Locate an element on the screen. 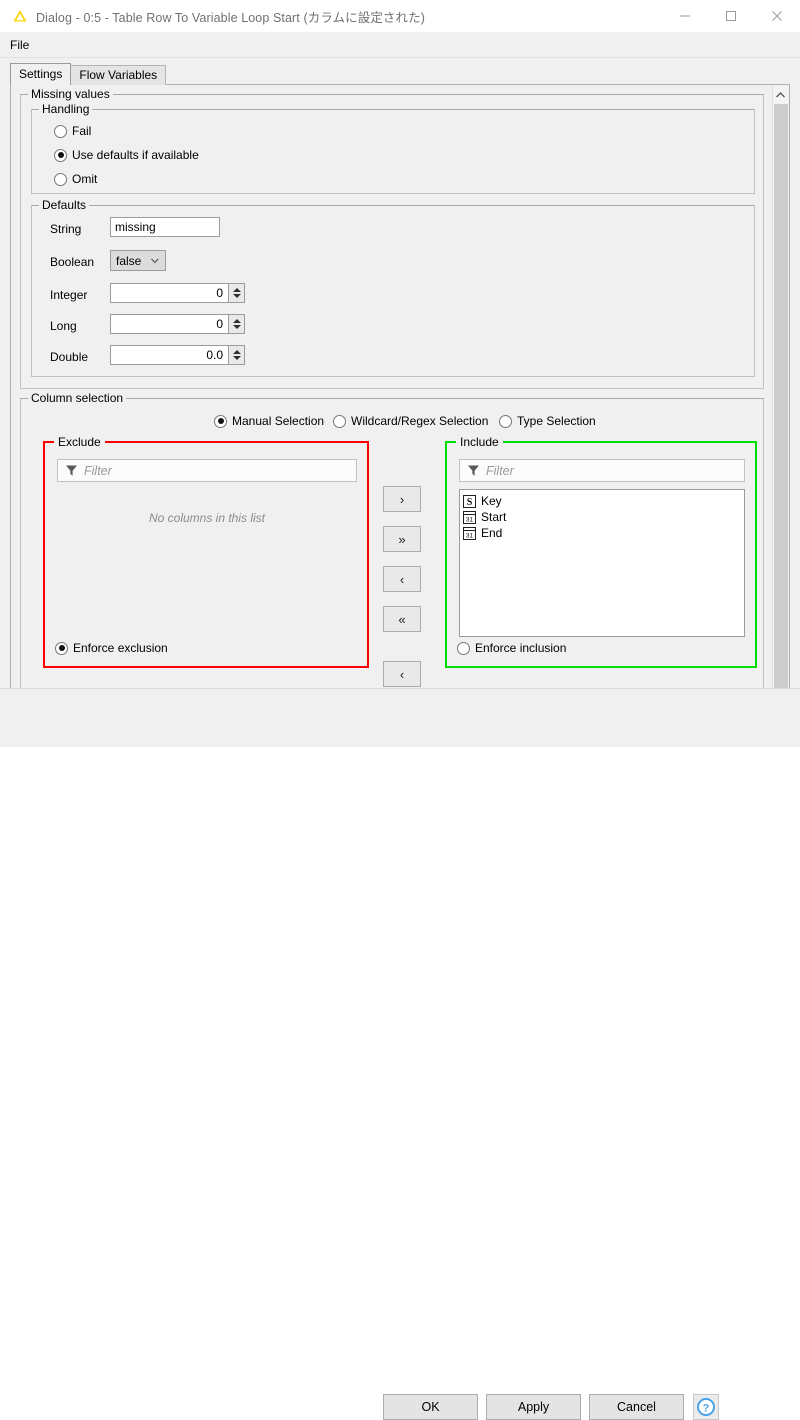 The width and height of the screenshot is (800, 1420). default-string-input: missing is located at coordinates (165, 227).